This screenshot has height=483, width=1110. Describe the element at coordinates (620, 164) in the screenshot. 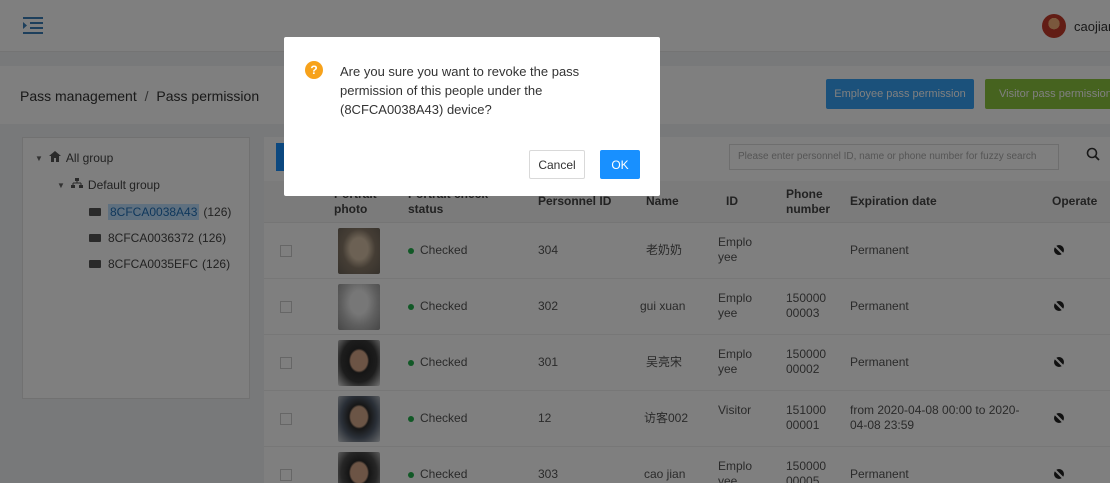

I see `ok-button: OK` at that location.